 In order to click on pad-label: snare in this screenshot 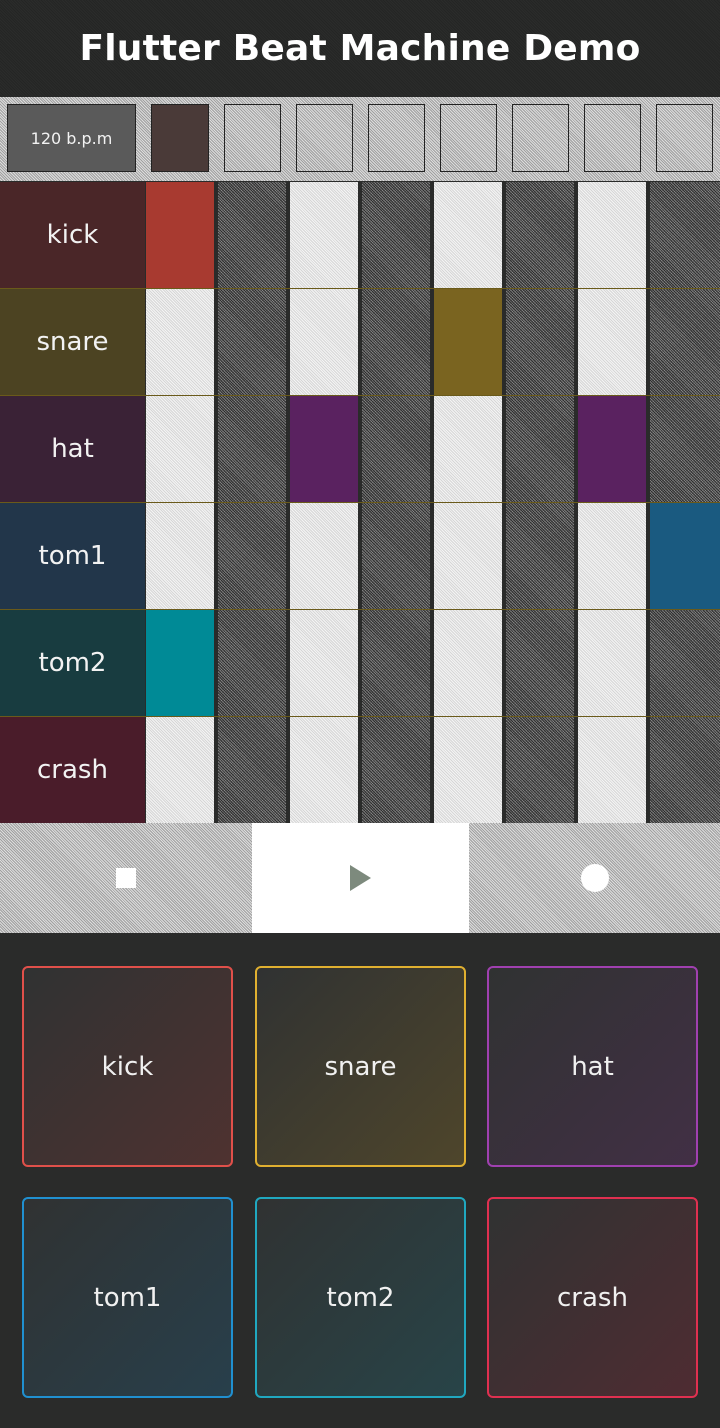, I will do `click(360, 1066)`.